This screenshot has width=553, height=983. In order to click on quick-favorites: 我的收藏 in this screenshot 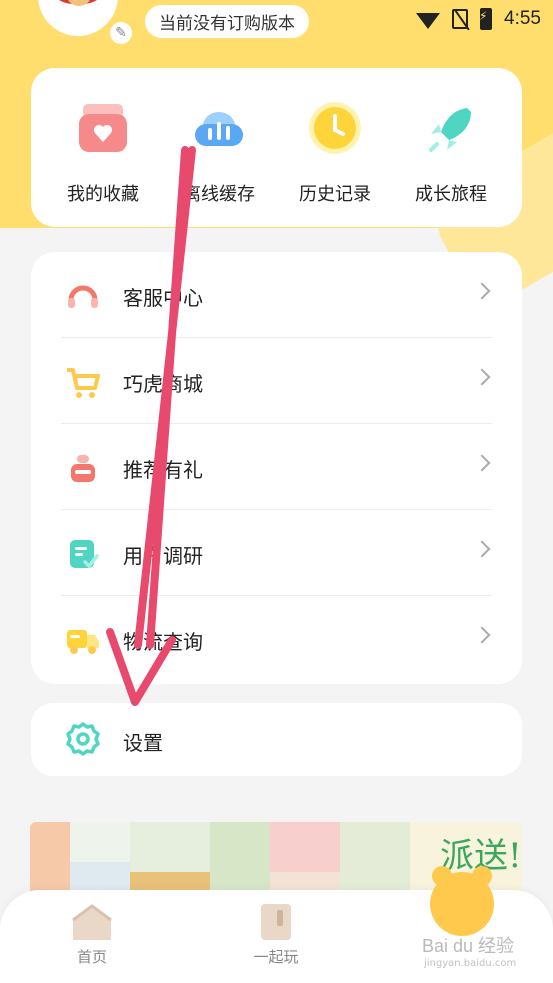, I will do `click(103, 147)`.